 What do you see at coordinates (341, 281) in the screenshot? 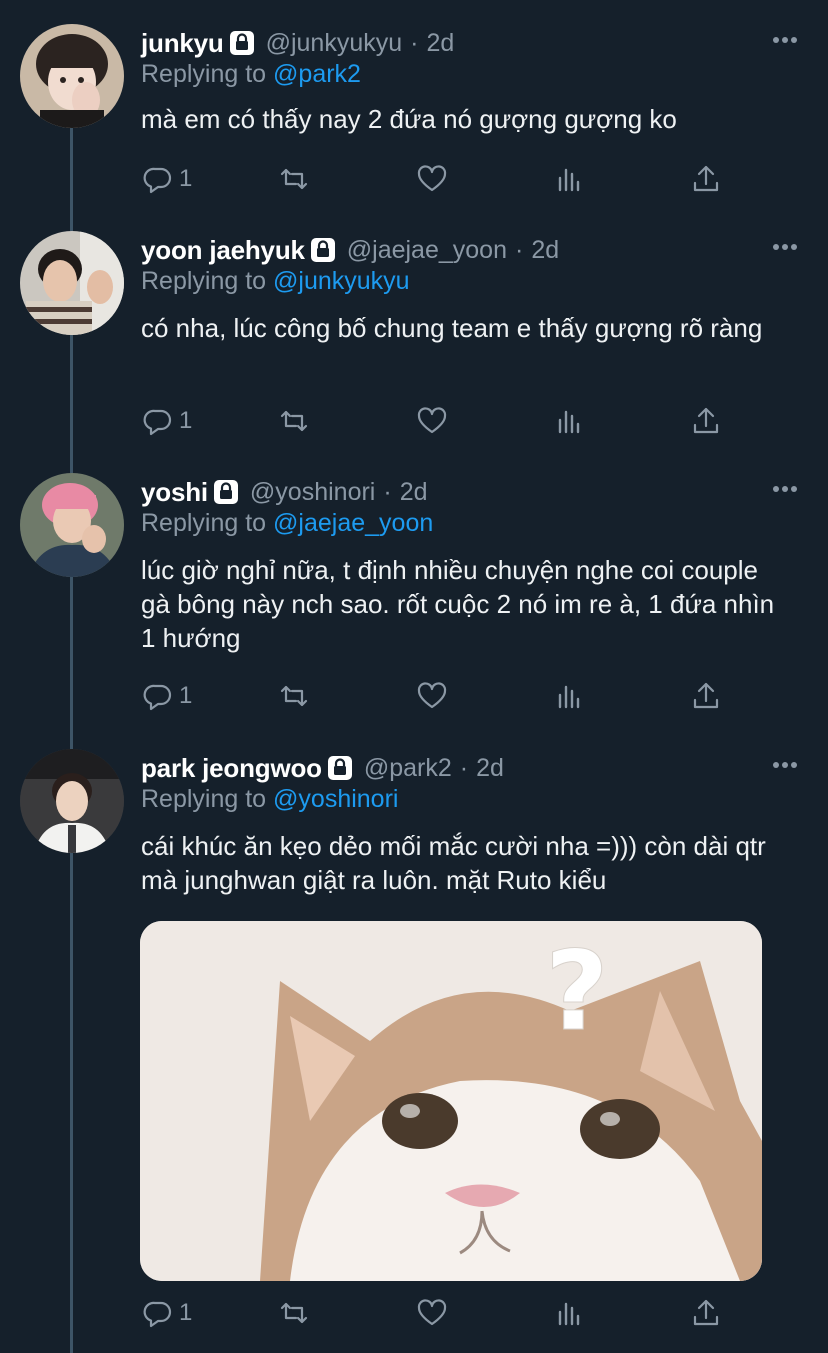
I see `reply-mention-link: @junkyukyu` at bounding box center [341, 281].